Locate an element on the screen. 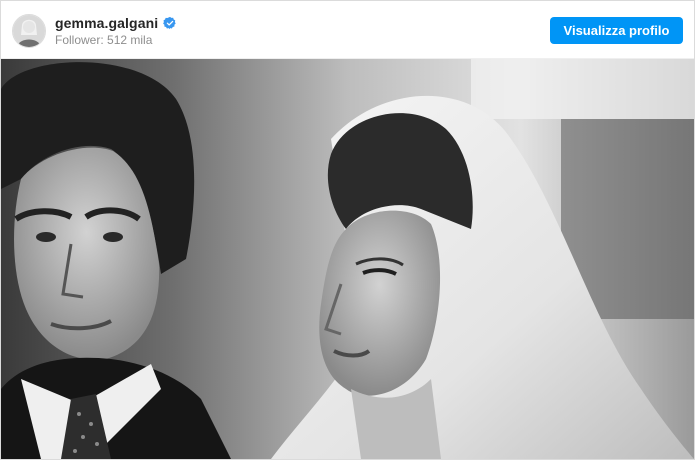 The width and height of the screenshot is (695, 460). verified-badge-icon is located at coordinates (169, 23).